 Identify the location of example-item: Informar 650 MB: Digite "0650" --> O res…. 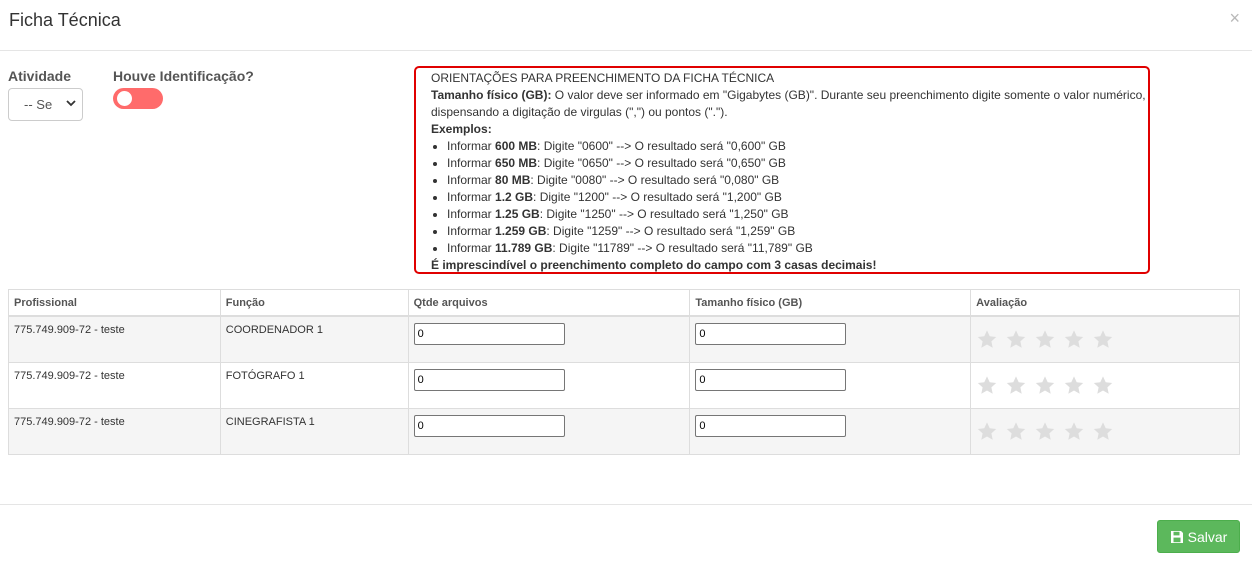
(797, 163).